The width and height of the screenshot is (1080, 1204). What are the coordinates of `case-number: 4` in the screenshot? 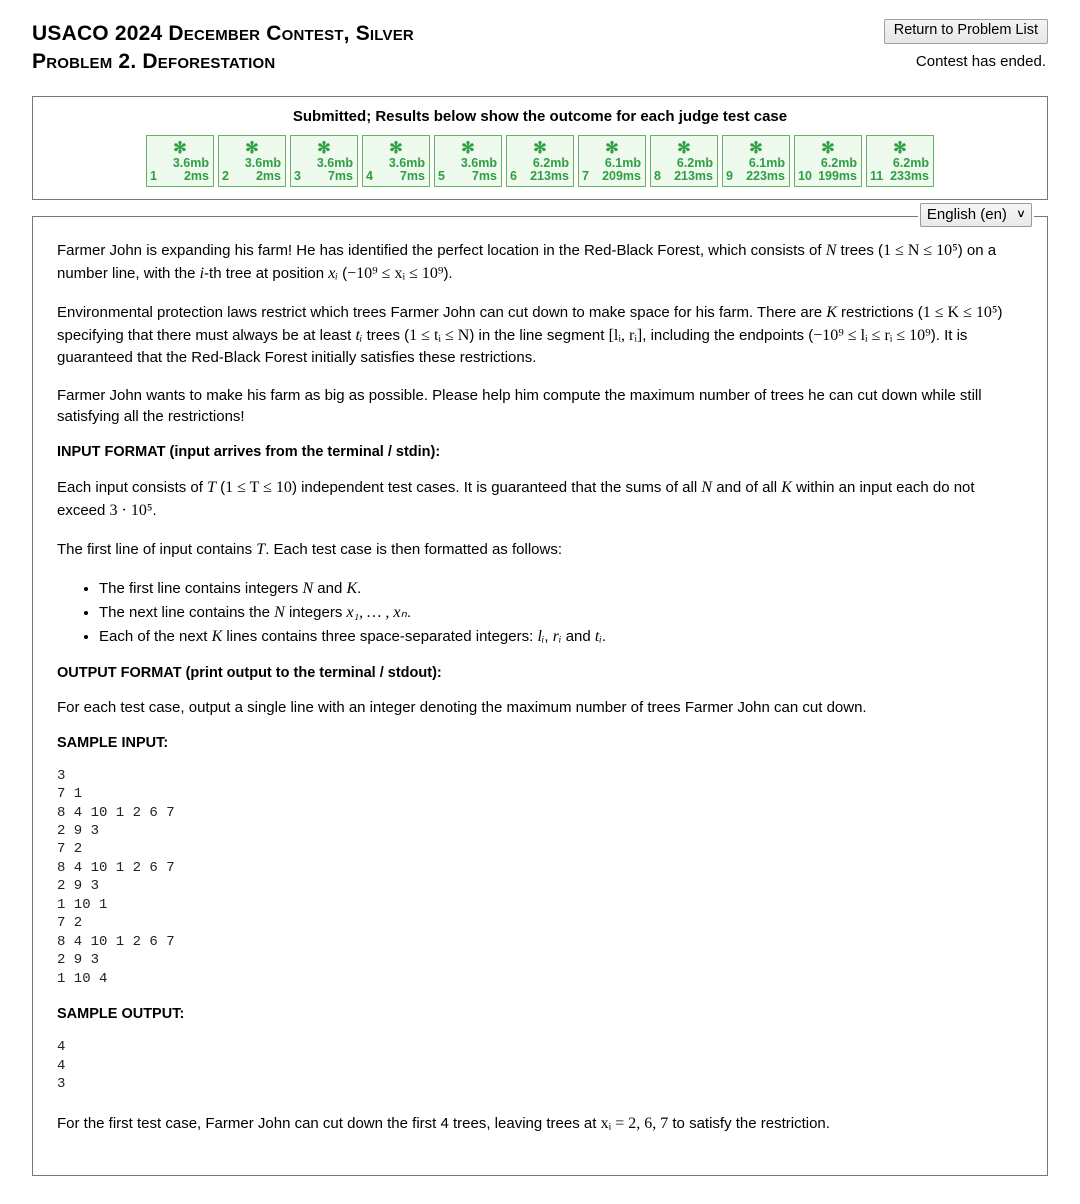 It's located at (369, 176).